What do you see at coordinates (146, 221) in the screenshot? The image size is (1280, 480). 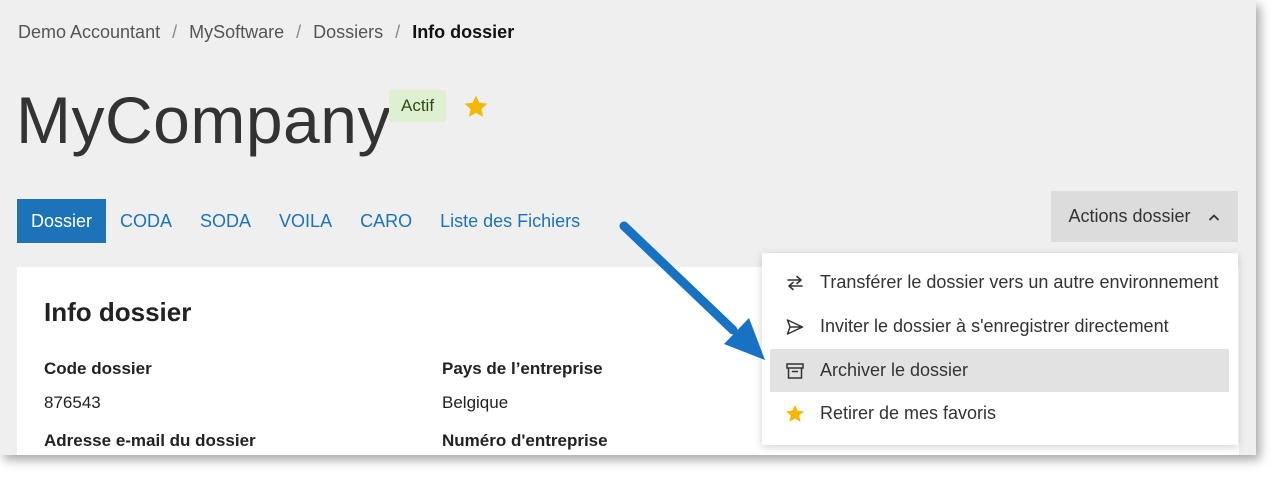 I see `tab-coda: CODA` at bounding box center [146, 221].